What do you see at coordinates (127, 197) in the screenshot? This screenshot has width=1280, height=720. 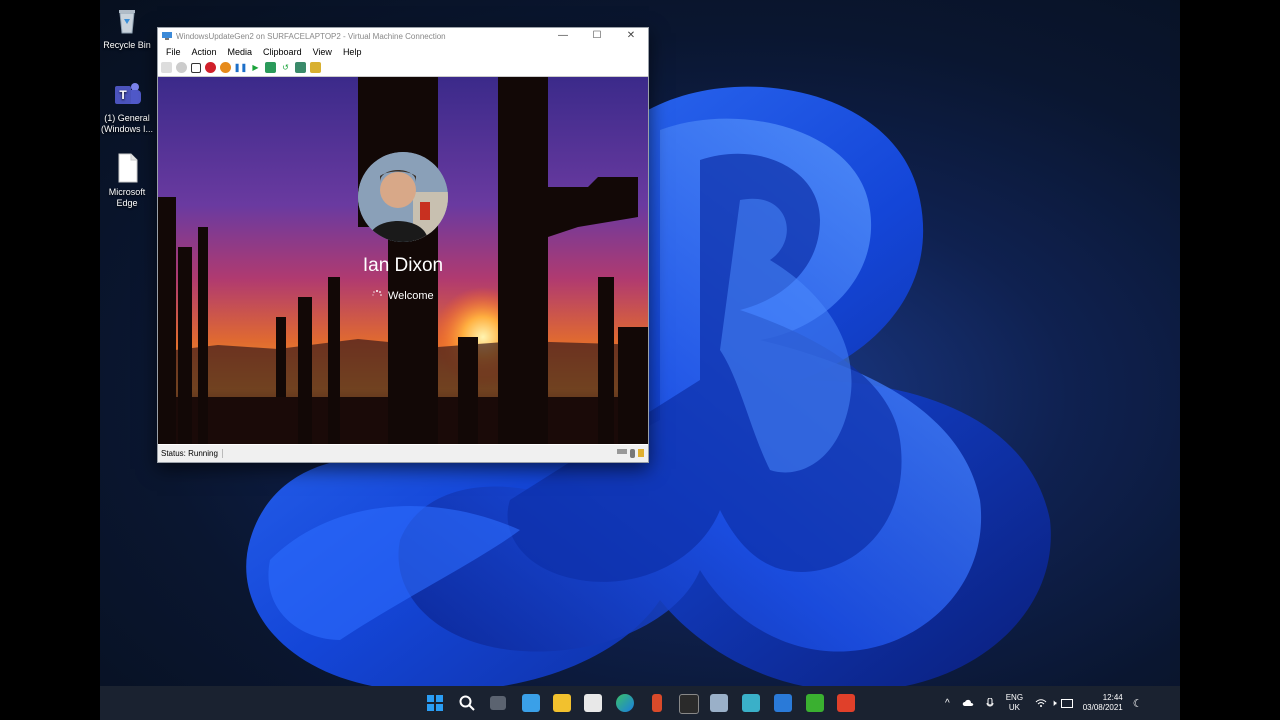 I see `desktop-icon-label: Microsoft Edge` at bounding box center [127, 197].